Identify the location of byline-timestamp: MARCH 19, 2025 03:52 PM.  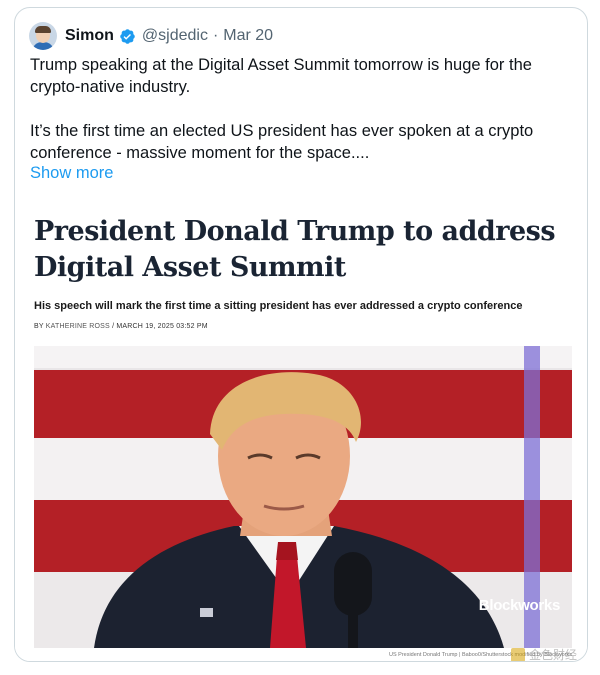
(162, 326).